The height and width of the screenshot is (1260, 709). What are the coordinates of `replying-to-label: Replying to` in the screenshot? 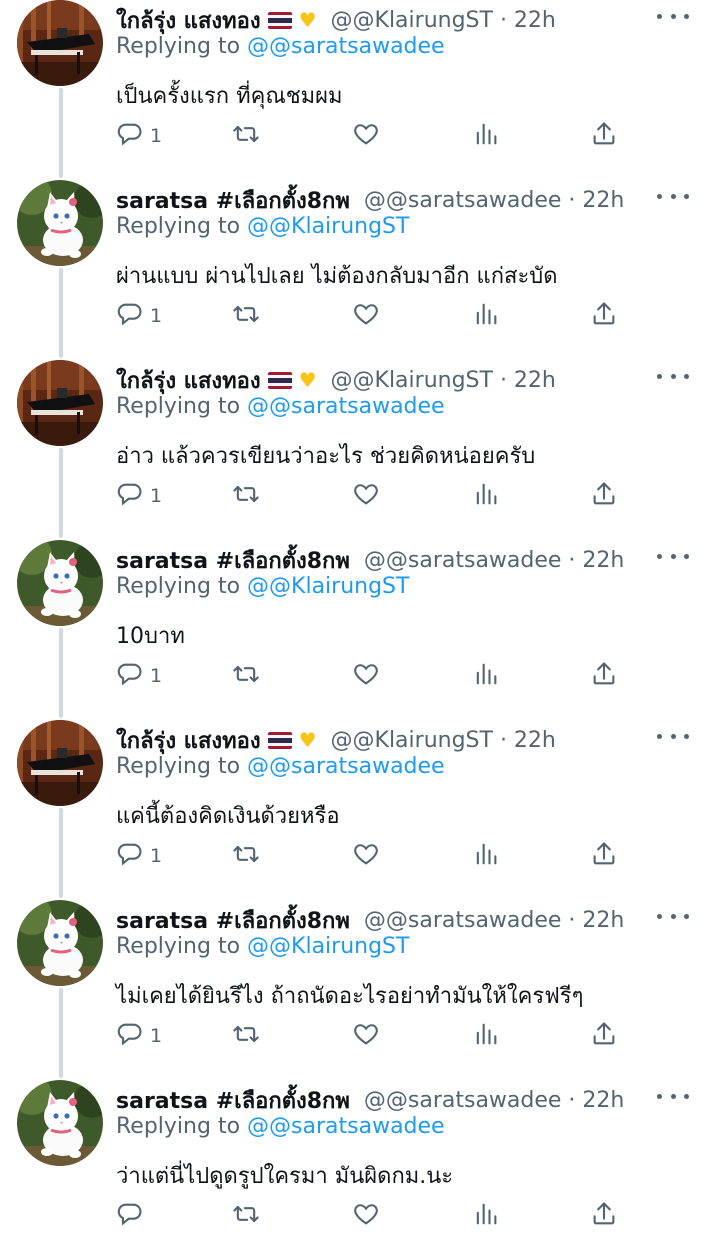 It's located at (178, 766).